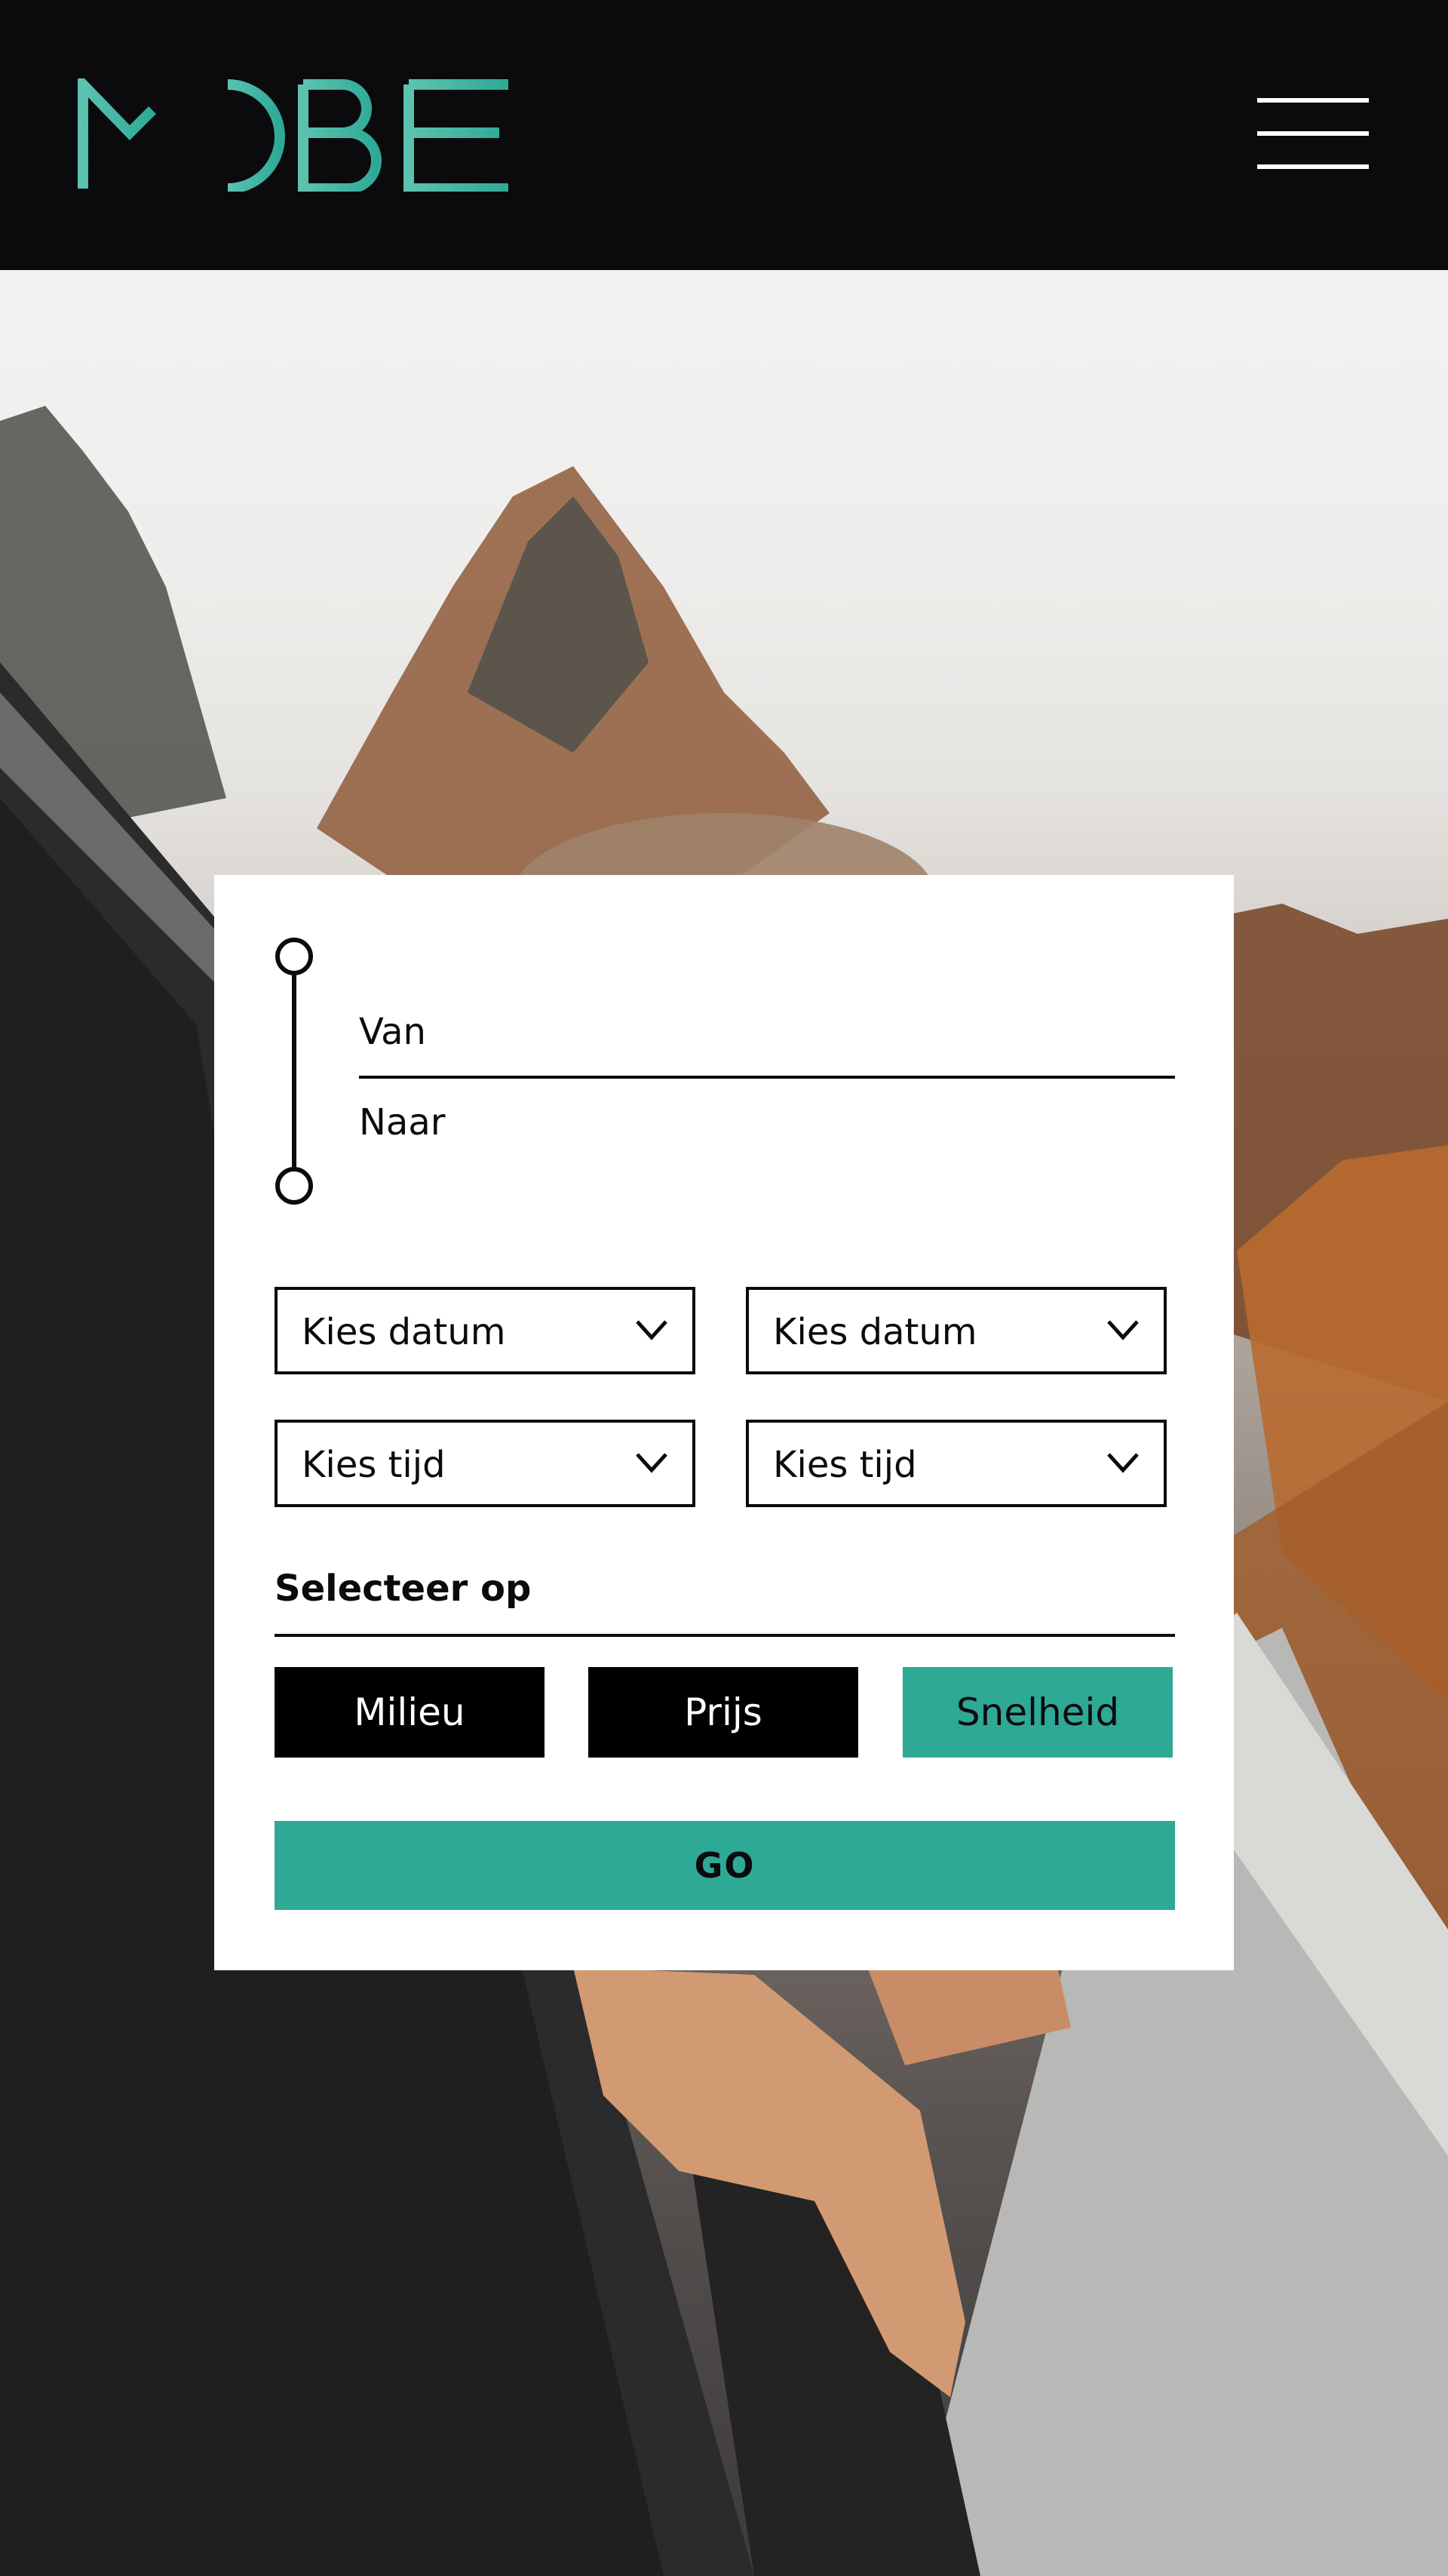 Image resolution: width=1448 pixels, height=2576 pixels. What do you see at coordinates (392, 1032) in the screenshot?
I see `from-field: Van` at bounding box center [392, 1032].